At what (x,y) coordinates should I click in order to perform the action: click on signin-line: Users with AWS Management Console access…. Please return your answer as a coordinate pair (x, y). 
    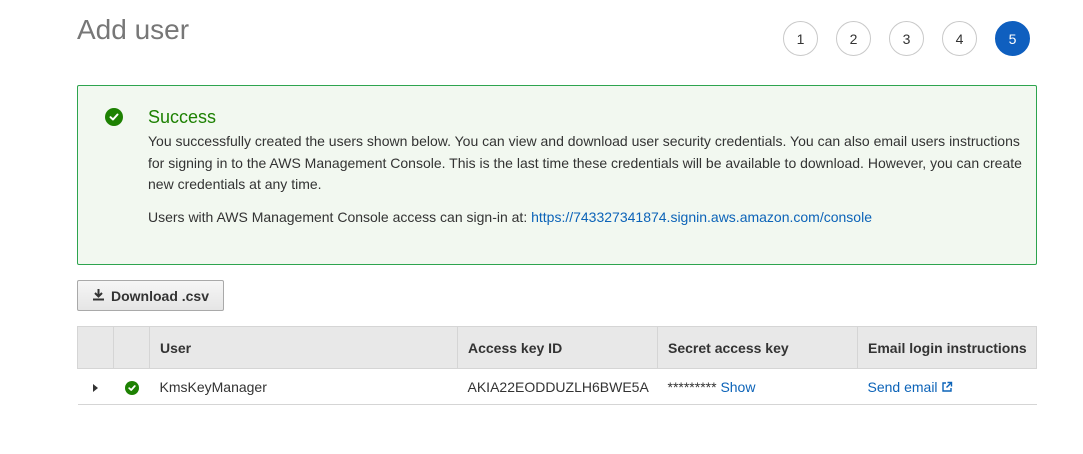
    Looking at the image, I should click on (510, 217).